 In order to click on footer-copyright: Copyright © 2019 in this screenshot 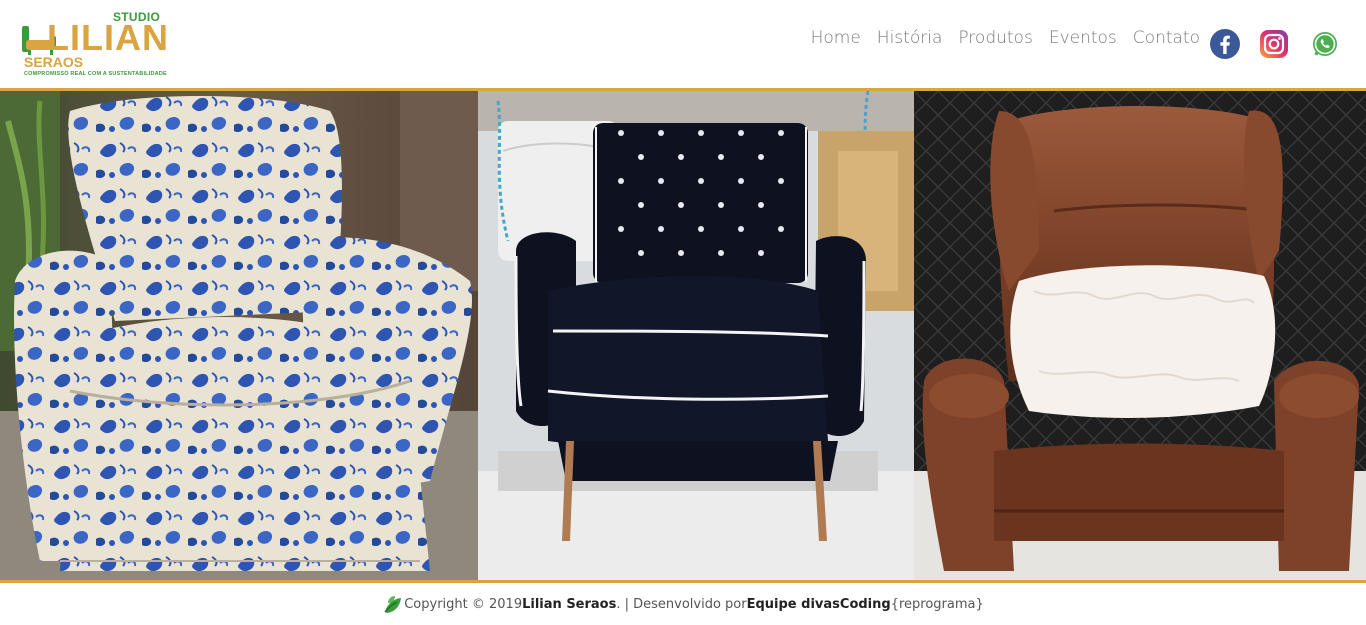, I will do `click(463, 604)`.